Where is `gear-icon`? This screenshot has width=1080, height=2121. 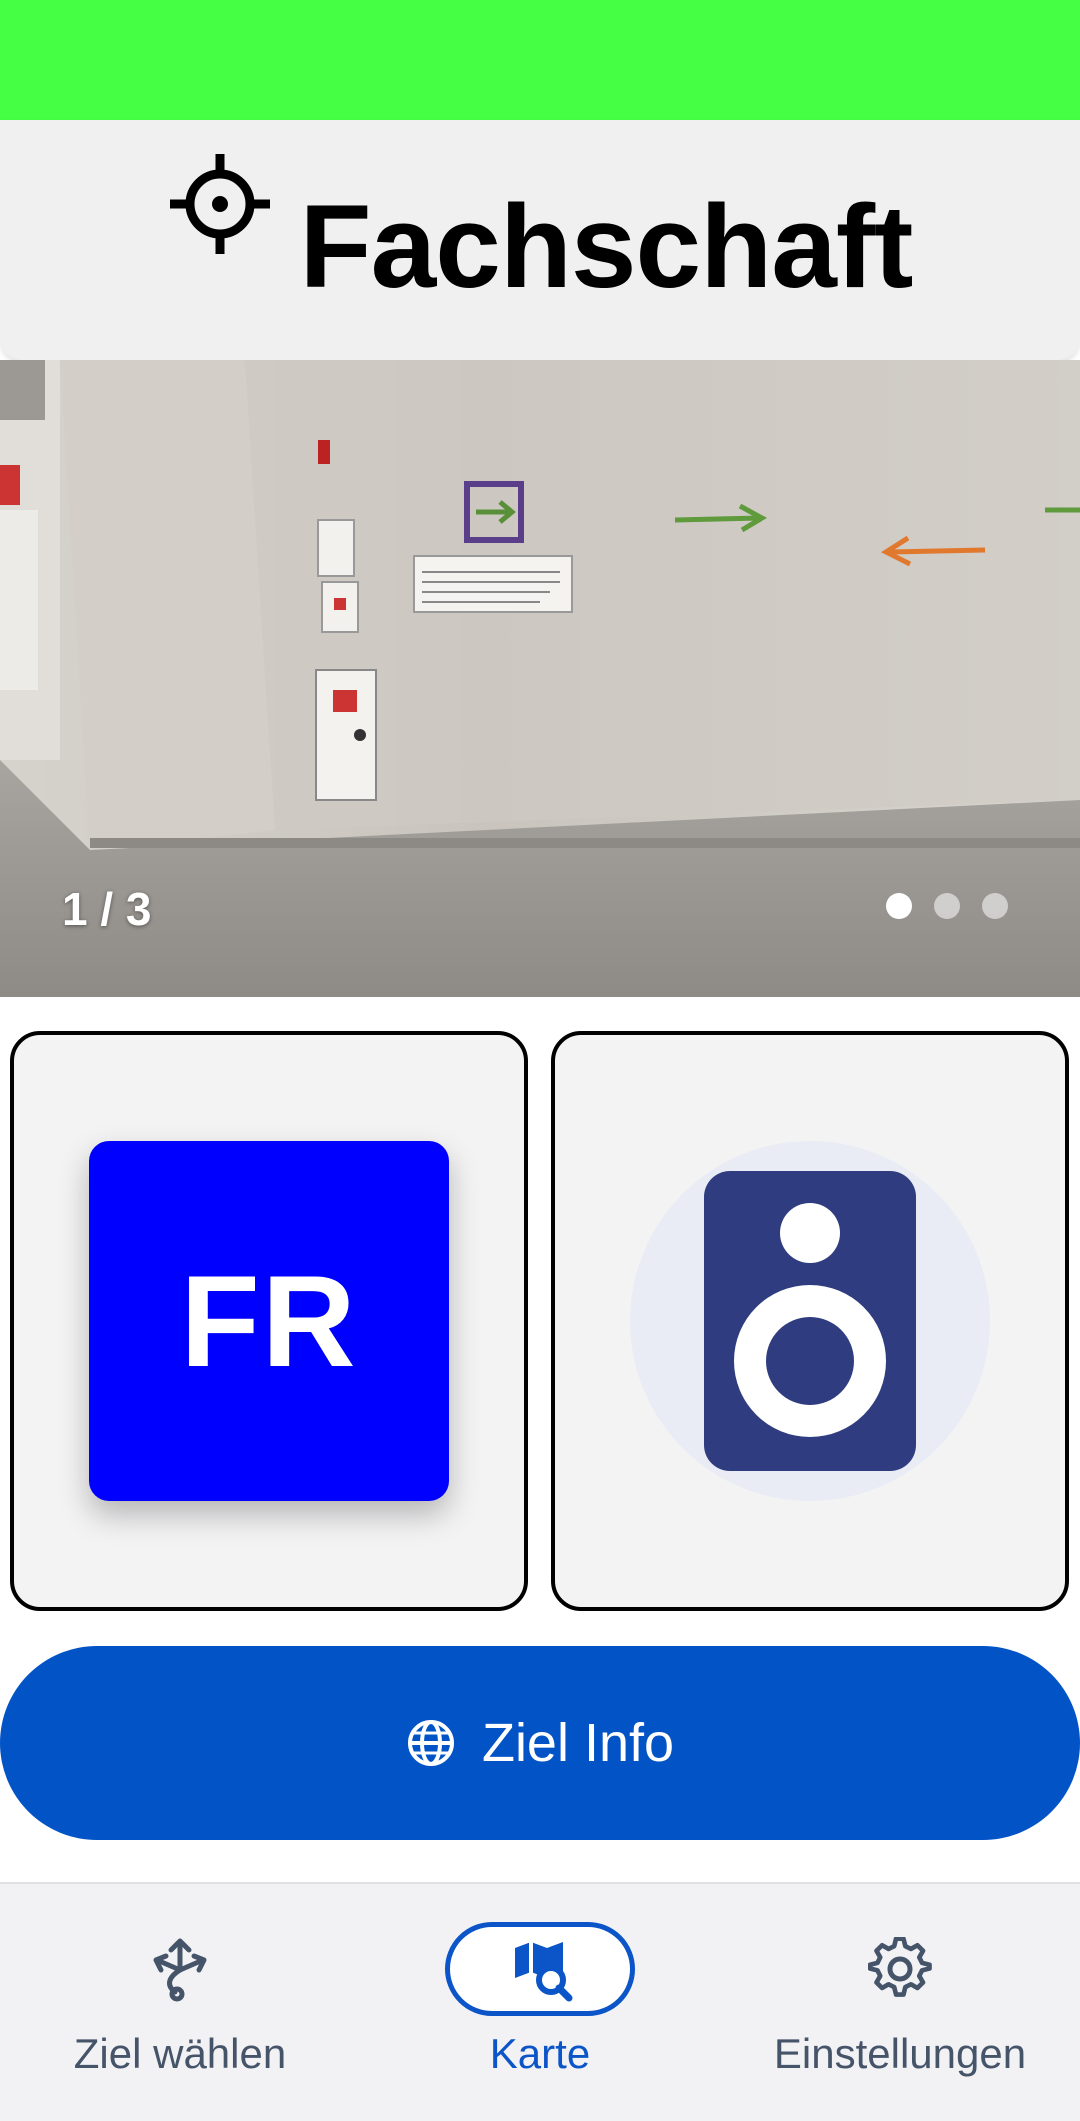 gear-icon is located at coordinates (900, 1967).